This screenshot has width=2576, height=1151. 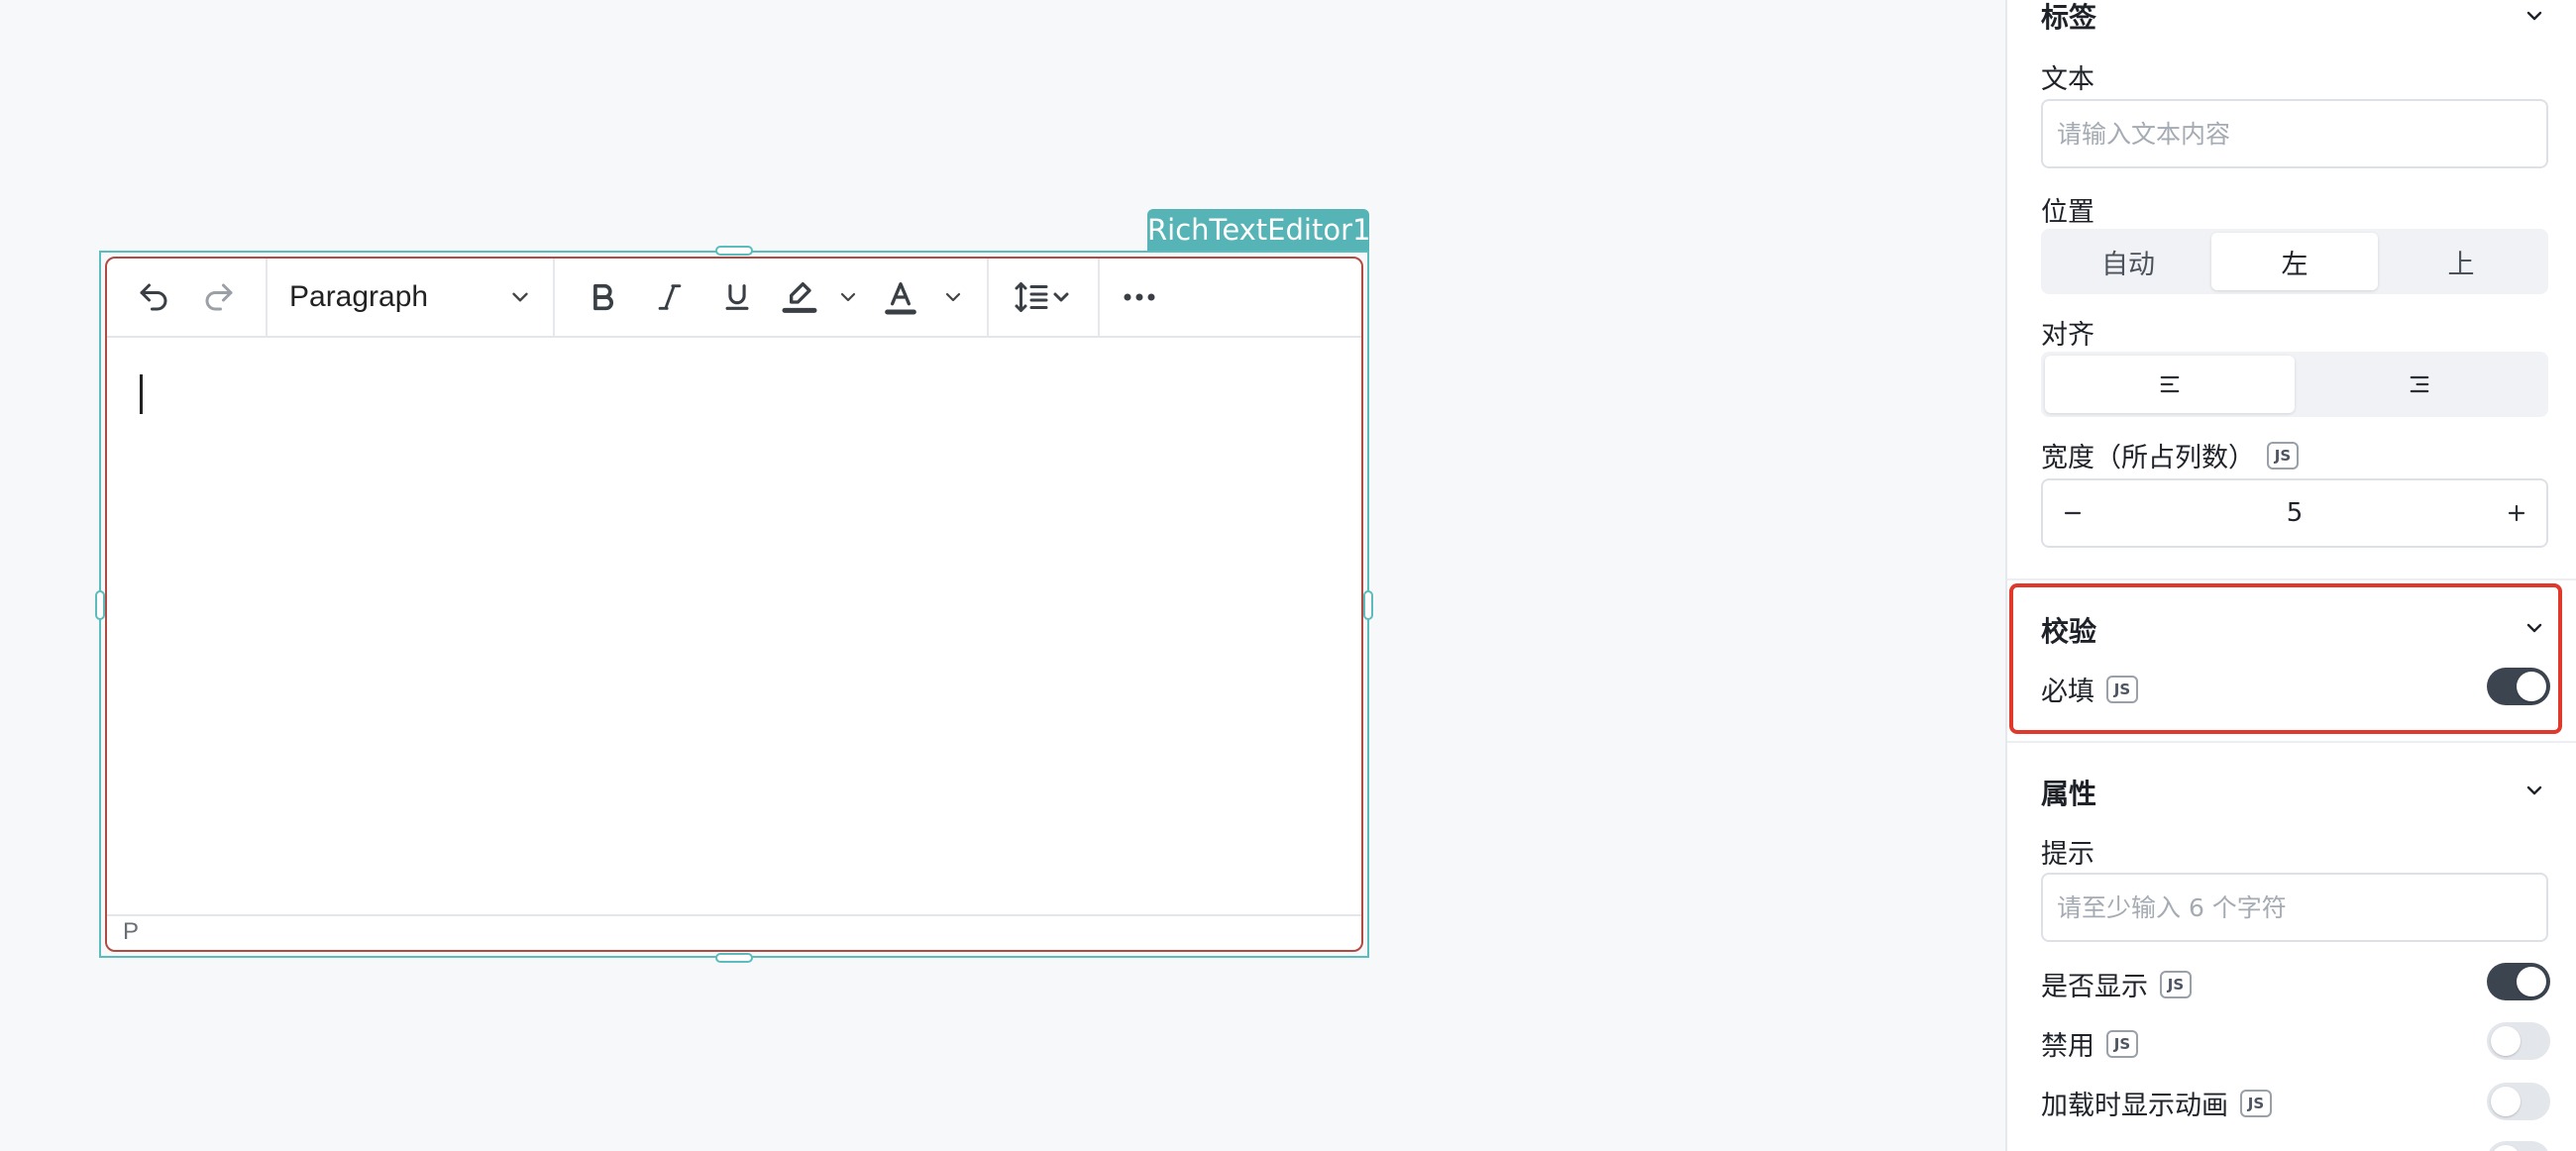 I want to click on text-color-dropdown, so click(x=953, y=297).